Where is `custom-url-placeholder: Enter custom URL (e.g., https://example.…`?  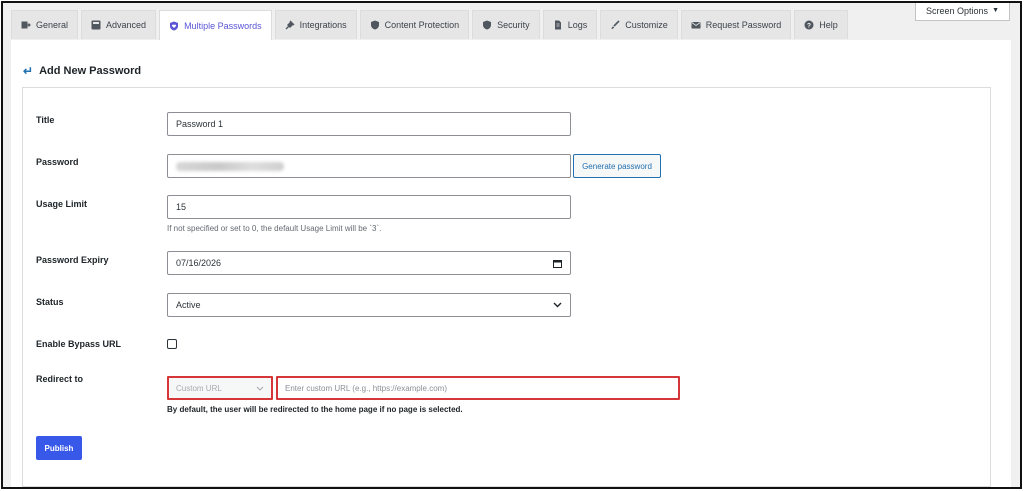
custom-url-placeholder: Enter custom URL (e.g., https://example.… is located at coordinates (366, 388).